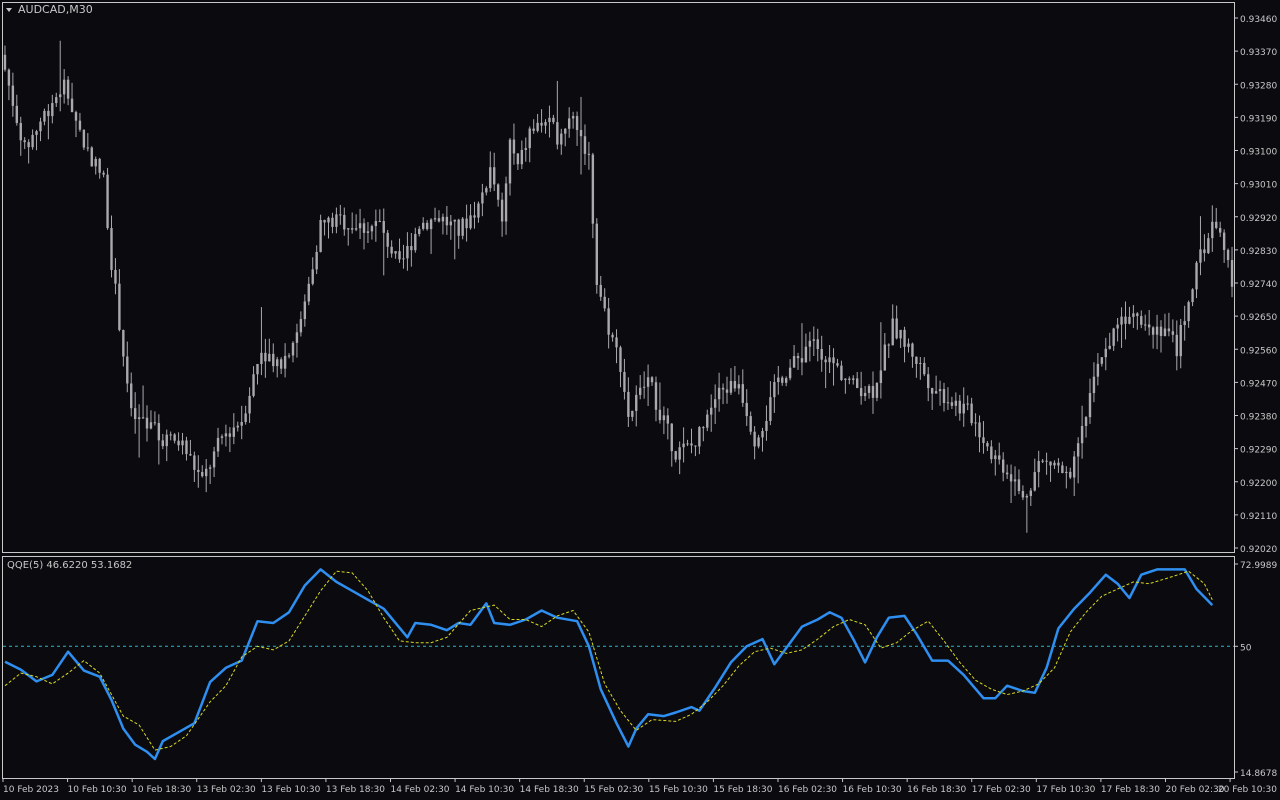 The image size is (1280, 800). What do you see at coordinates (1258, 566) in the screenshot?
I see `indicator-tick-label: 72.9989` at bounding box center [1258, 566].